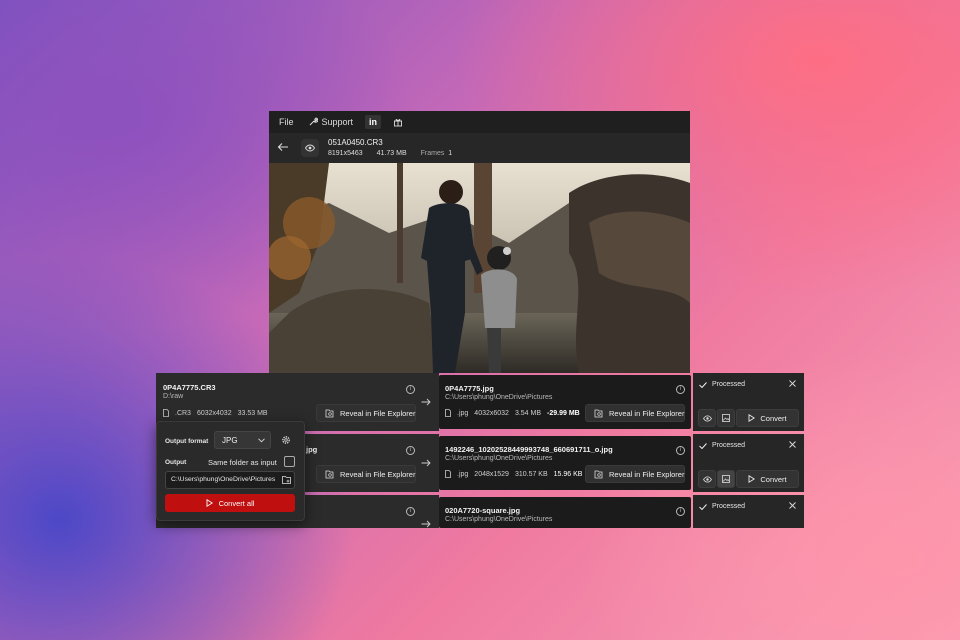 The width and height of the screenshot is (960, 640). What do you see at coordinates (483, 510) in the screenshot?
I see `output-file-name: 020A7720-square.jpg` at bounding box center [483, 510].